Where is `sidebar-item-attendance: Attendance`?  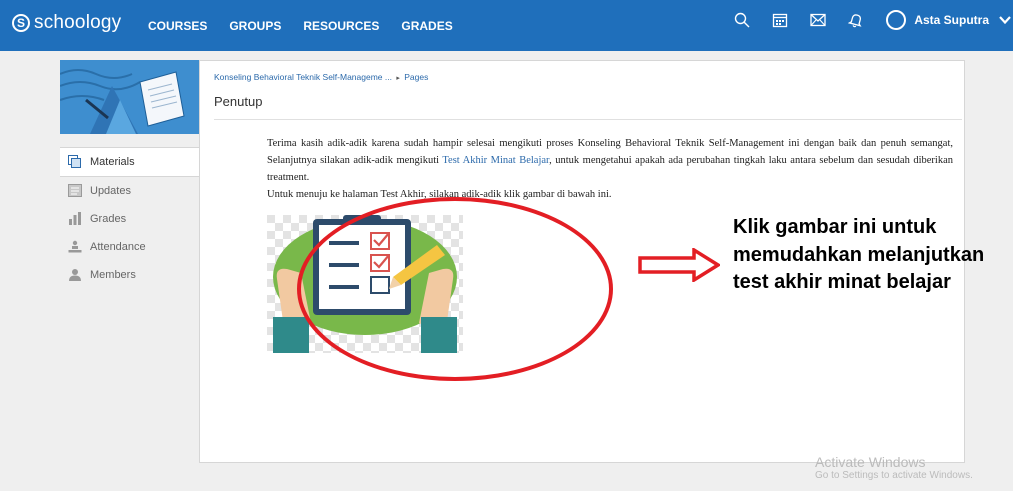 sidebar-item-attendance: Attendance is located at coordinates (129, 247).